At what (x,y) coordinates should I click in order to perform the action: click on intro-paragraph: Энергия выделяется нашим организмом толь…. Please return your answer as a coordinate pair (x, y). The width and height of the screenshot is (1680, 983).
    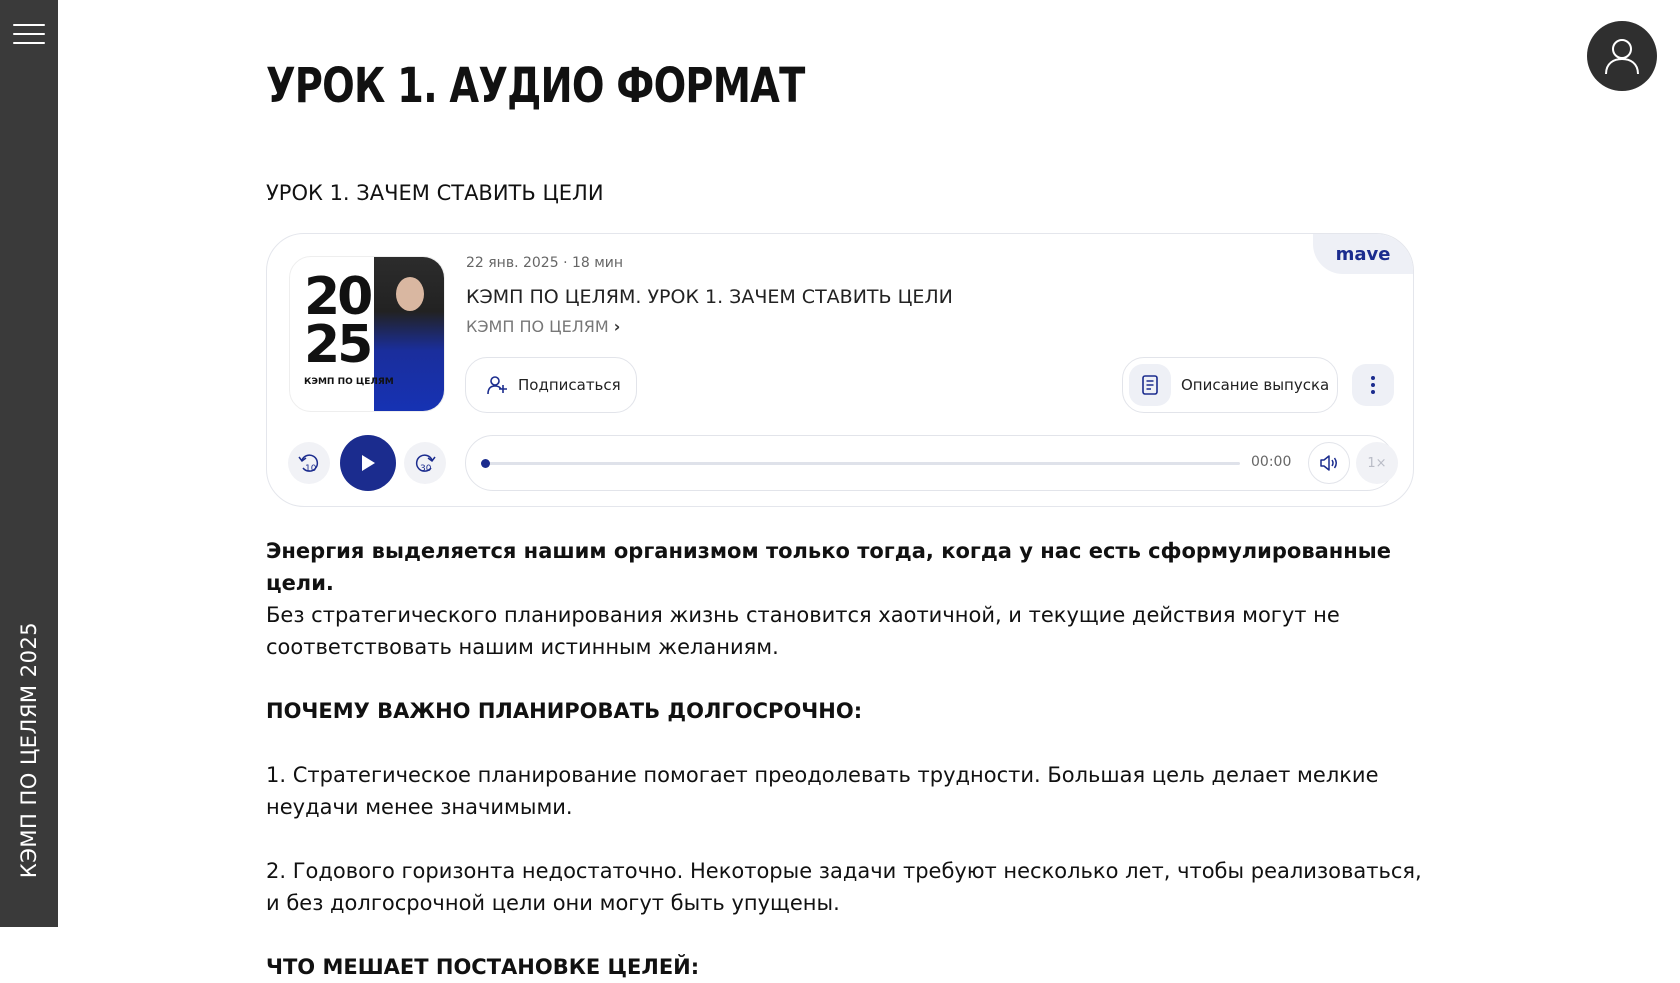
    Looking at the image, I should click on (846, 599).